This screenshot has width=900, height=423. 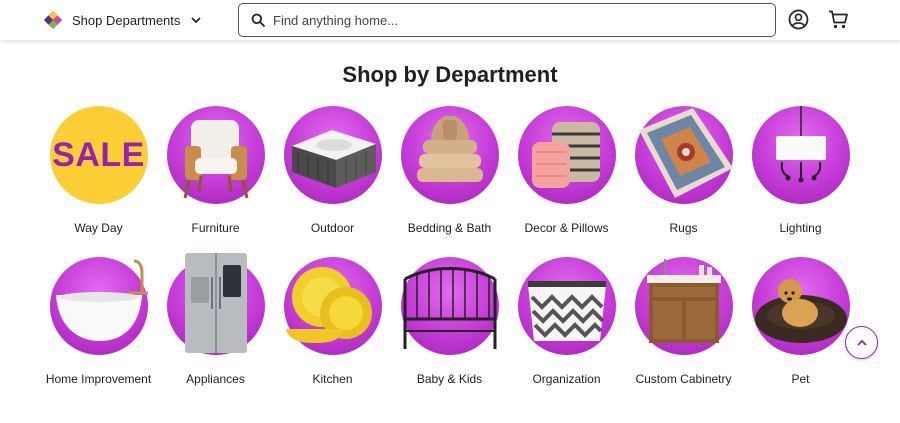 I want to click on rug-icon, so click(x=685, y=153).